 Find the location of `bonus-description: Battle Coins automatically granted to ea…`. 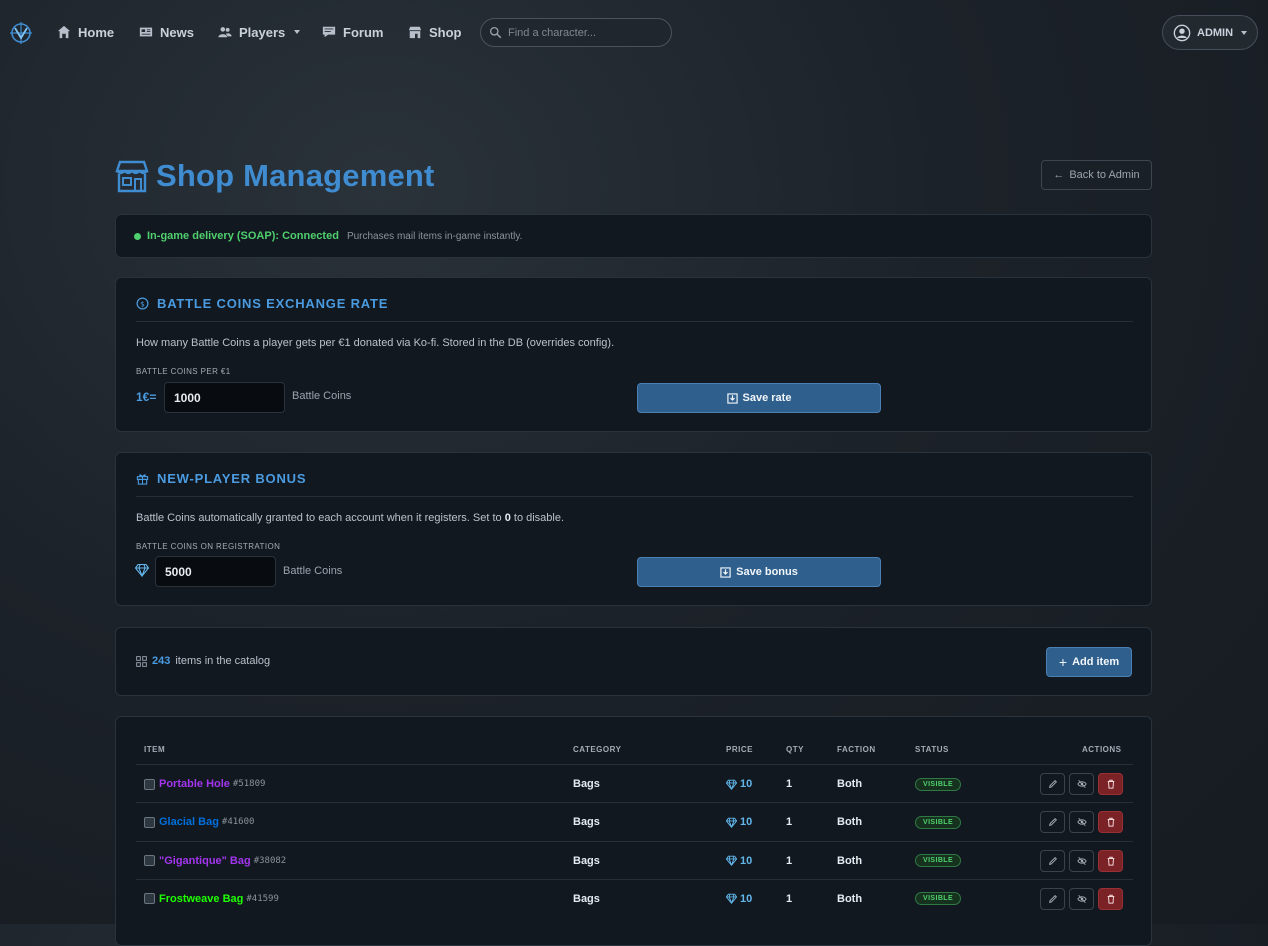

bonus-description: Battle Coins automatically granted to ea… is located at coordinates (350, 518).